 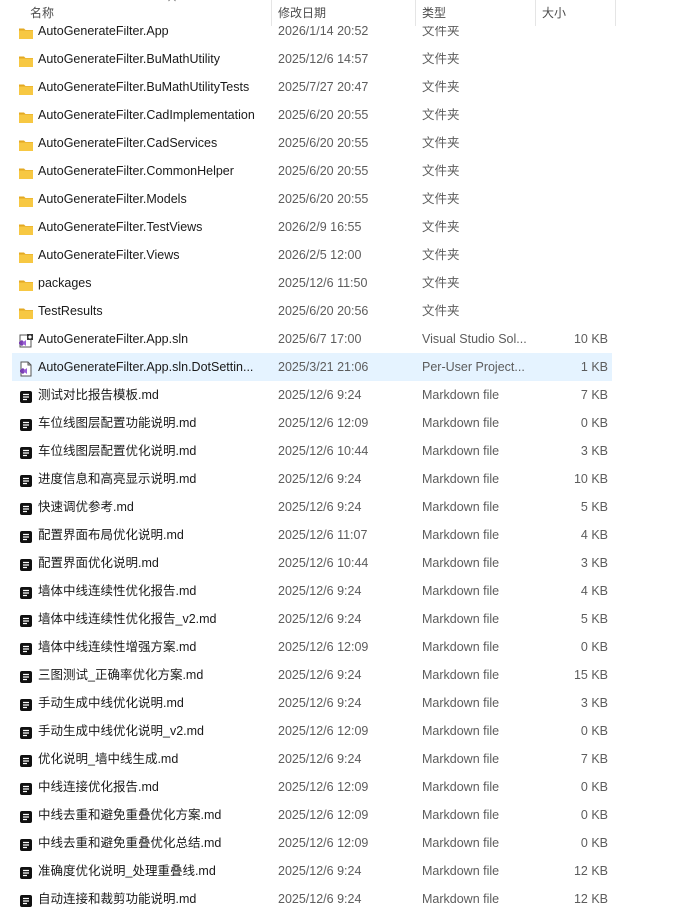 What do you see at coordinates (117, 647) in the screenshot?
I see `file-name: 墙体中线连续性增强方案.md` at bounding box center [117, 647].